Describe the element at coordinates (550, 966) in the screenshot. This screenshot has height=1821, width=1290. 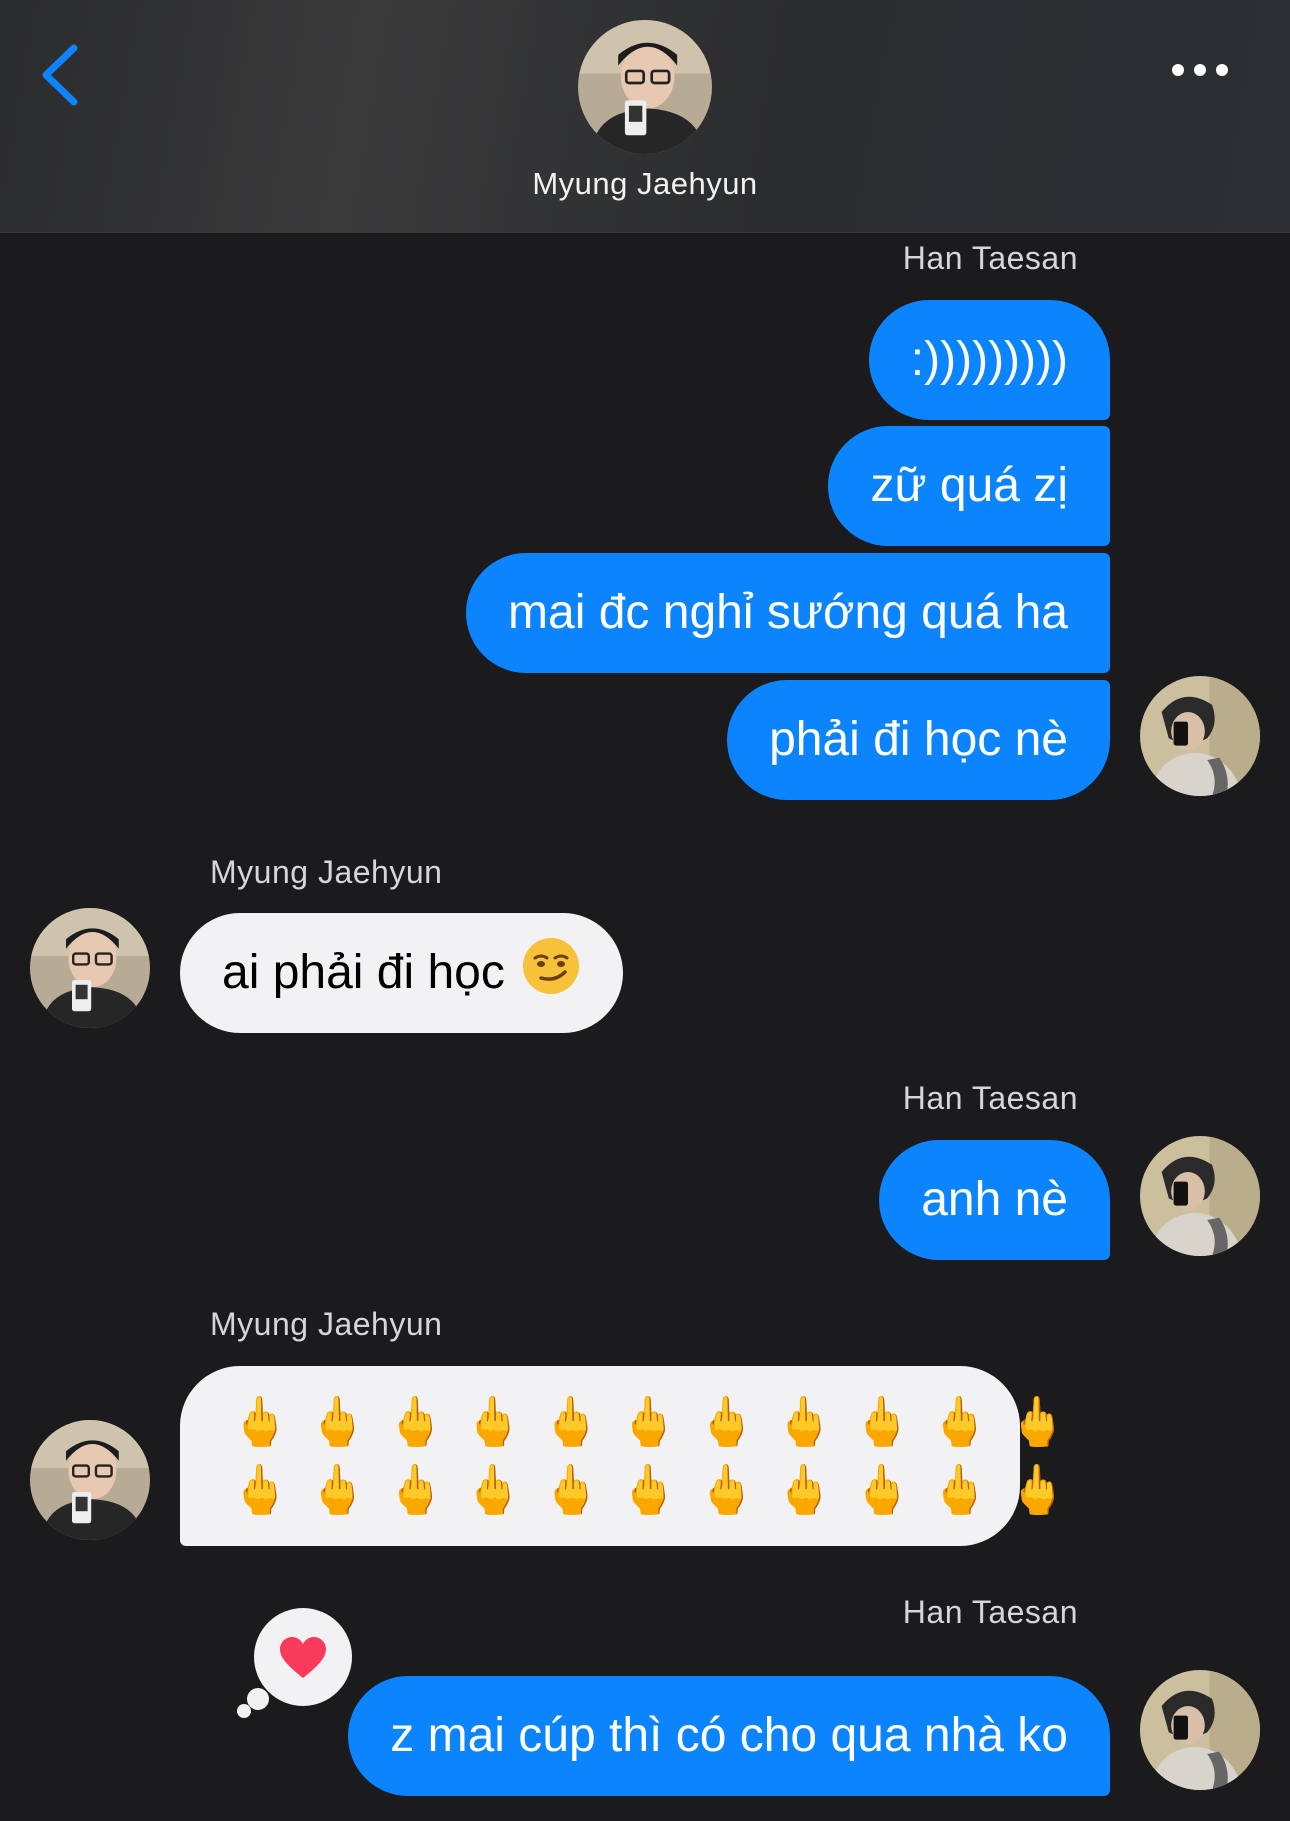
I see `smirking-face-icon` at that location.